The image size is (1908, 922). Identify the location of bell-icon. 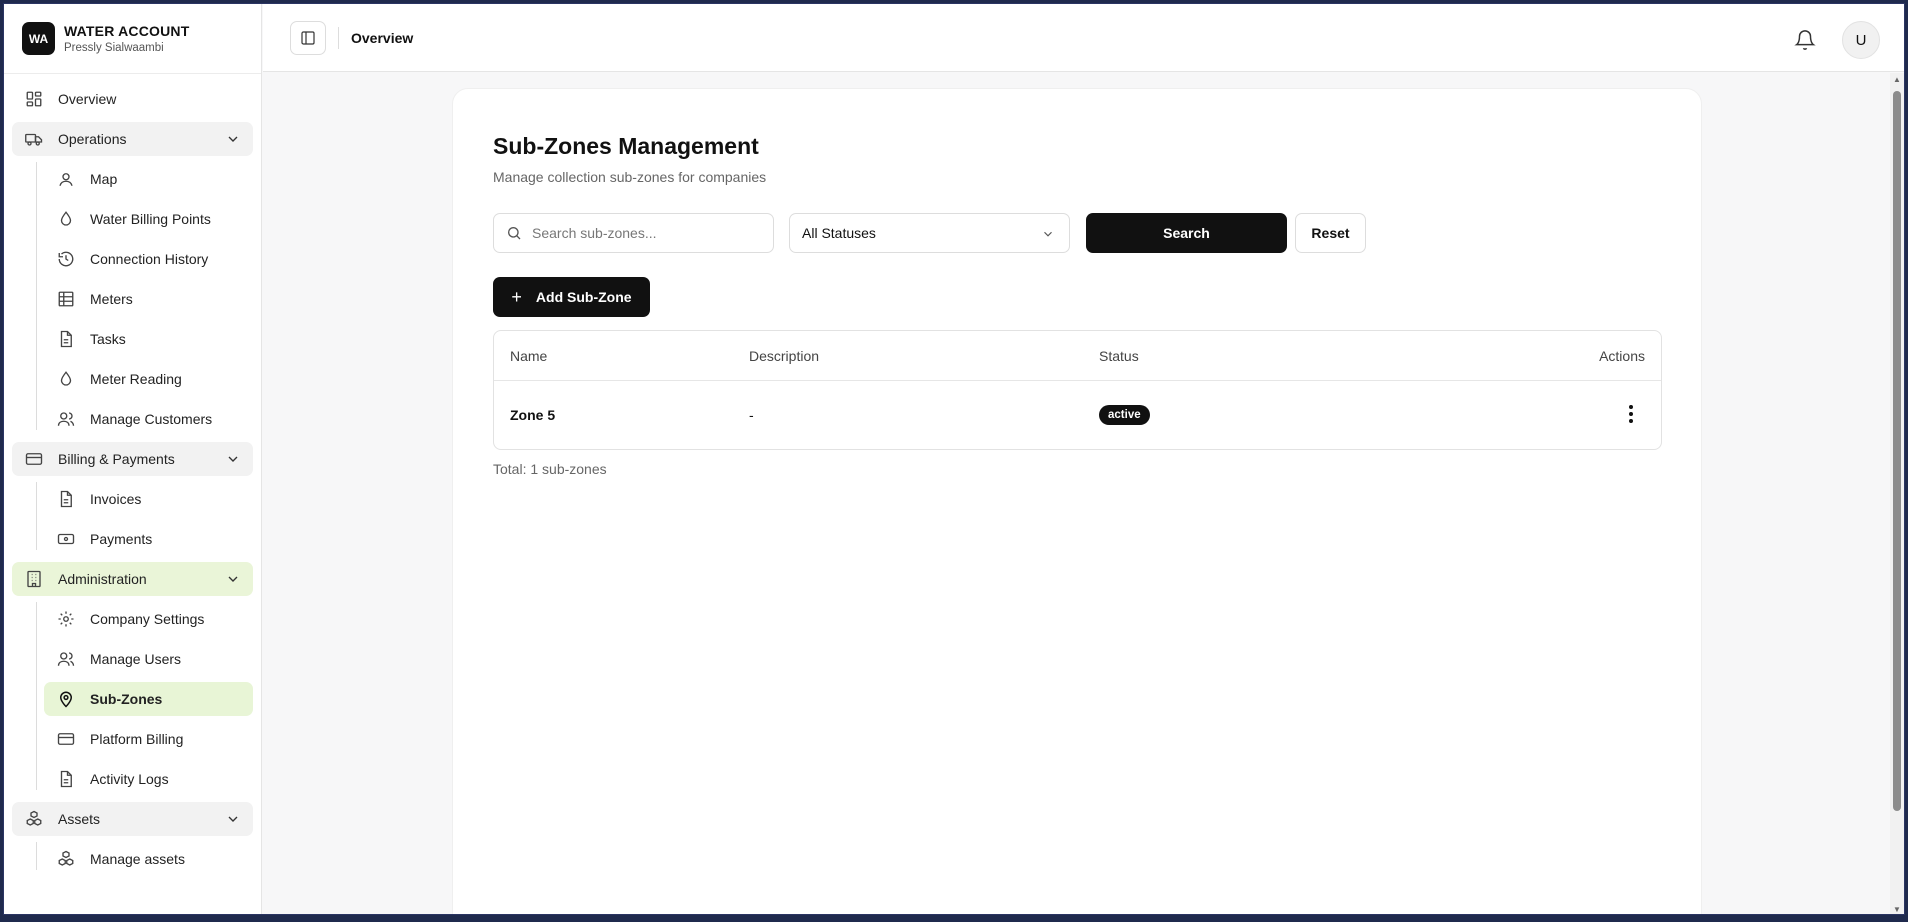
(1805, 40).